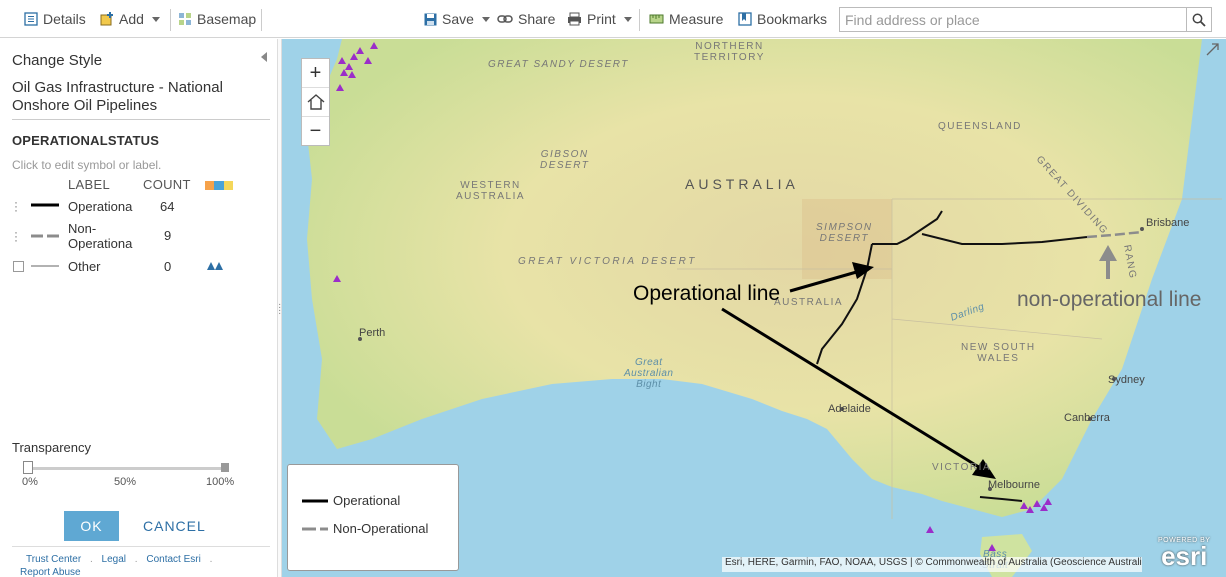 The height and width of the screenshot is (577, 1226). Describe the element at coordinates (707, 293) in the screenshot. I see `annotation-operational-line: Operational line` at that location.